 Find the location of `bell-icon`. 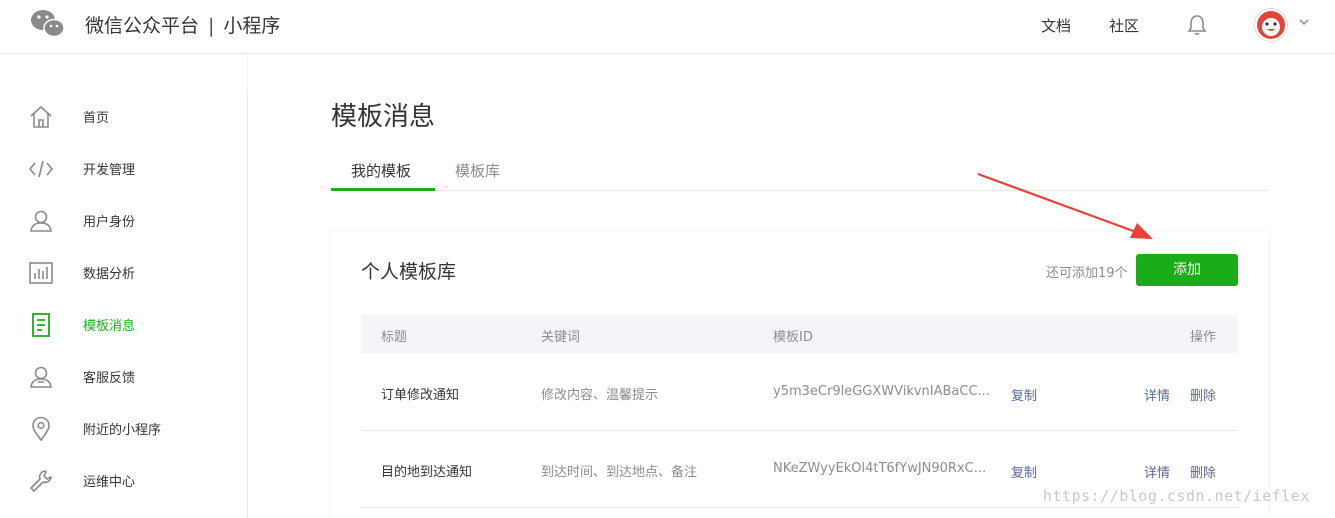

bell-icon is located at coordinates (1197, 25).